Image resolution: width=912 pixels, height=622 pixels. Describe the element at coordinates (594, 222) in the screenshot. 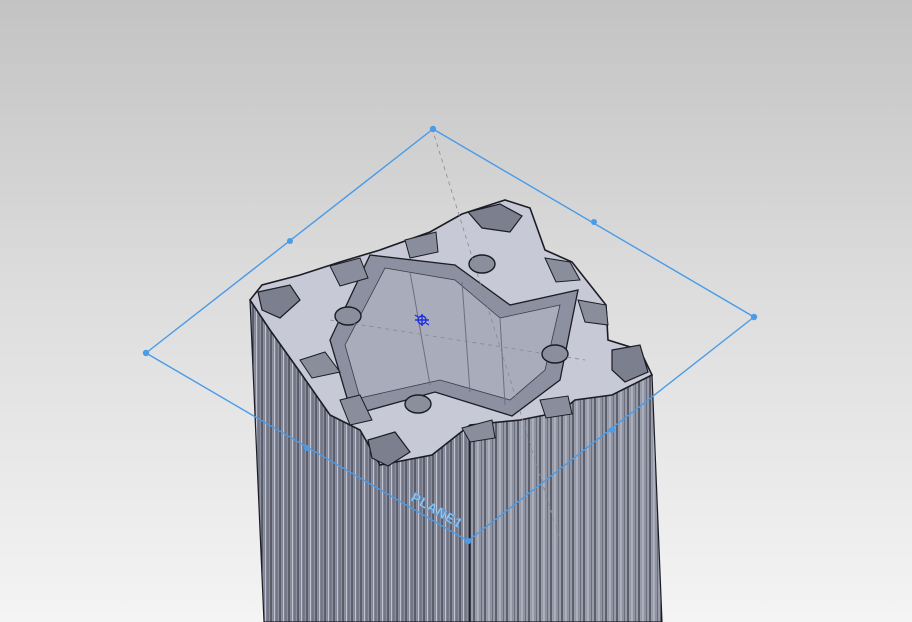

I see `plane-edge-handle-top-right` at that location.